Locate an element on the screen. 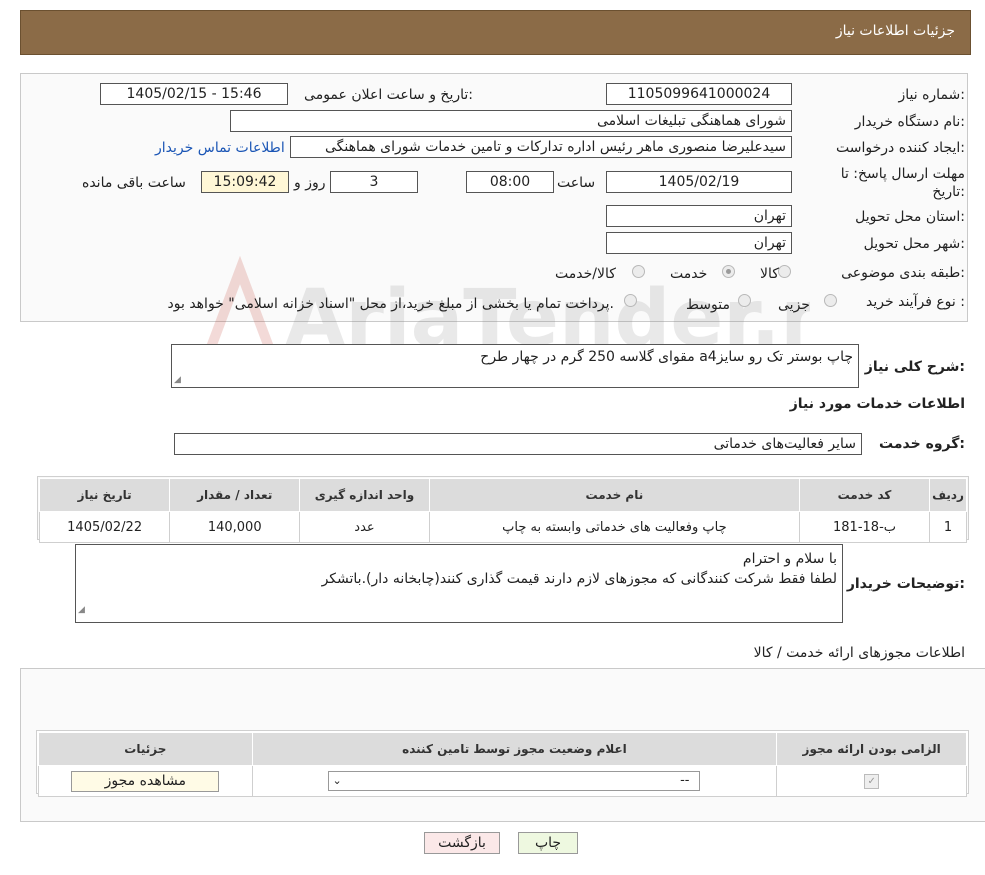  cell-license-status: -- ⌄ is located at coordinates (514, 781).